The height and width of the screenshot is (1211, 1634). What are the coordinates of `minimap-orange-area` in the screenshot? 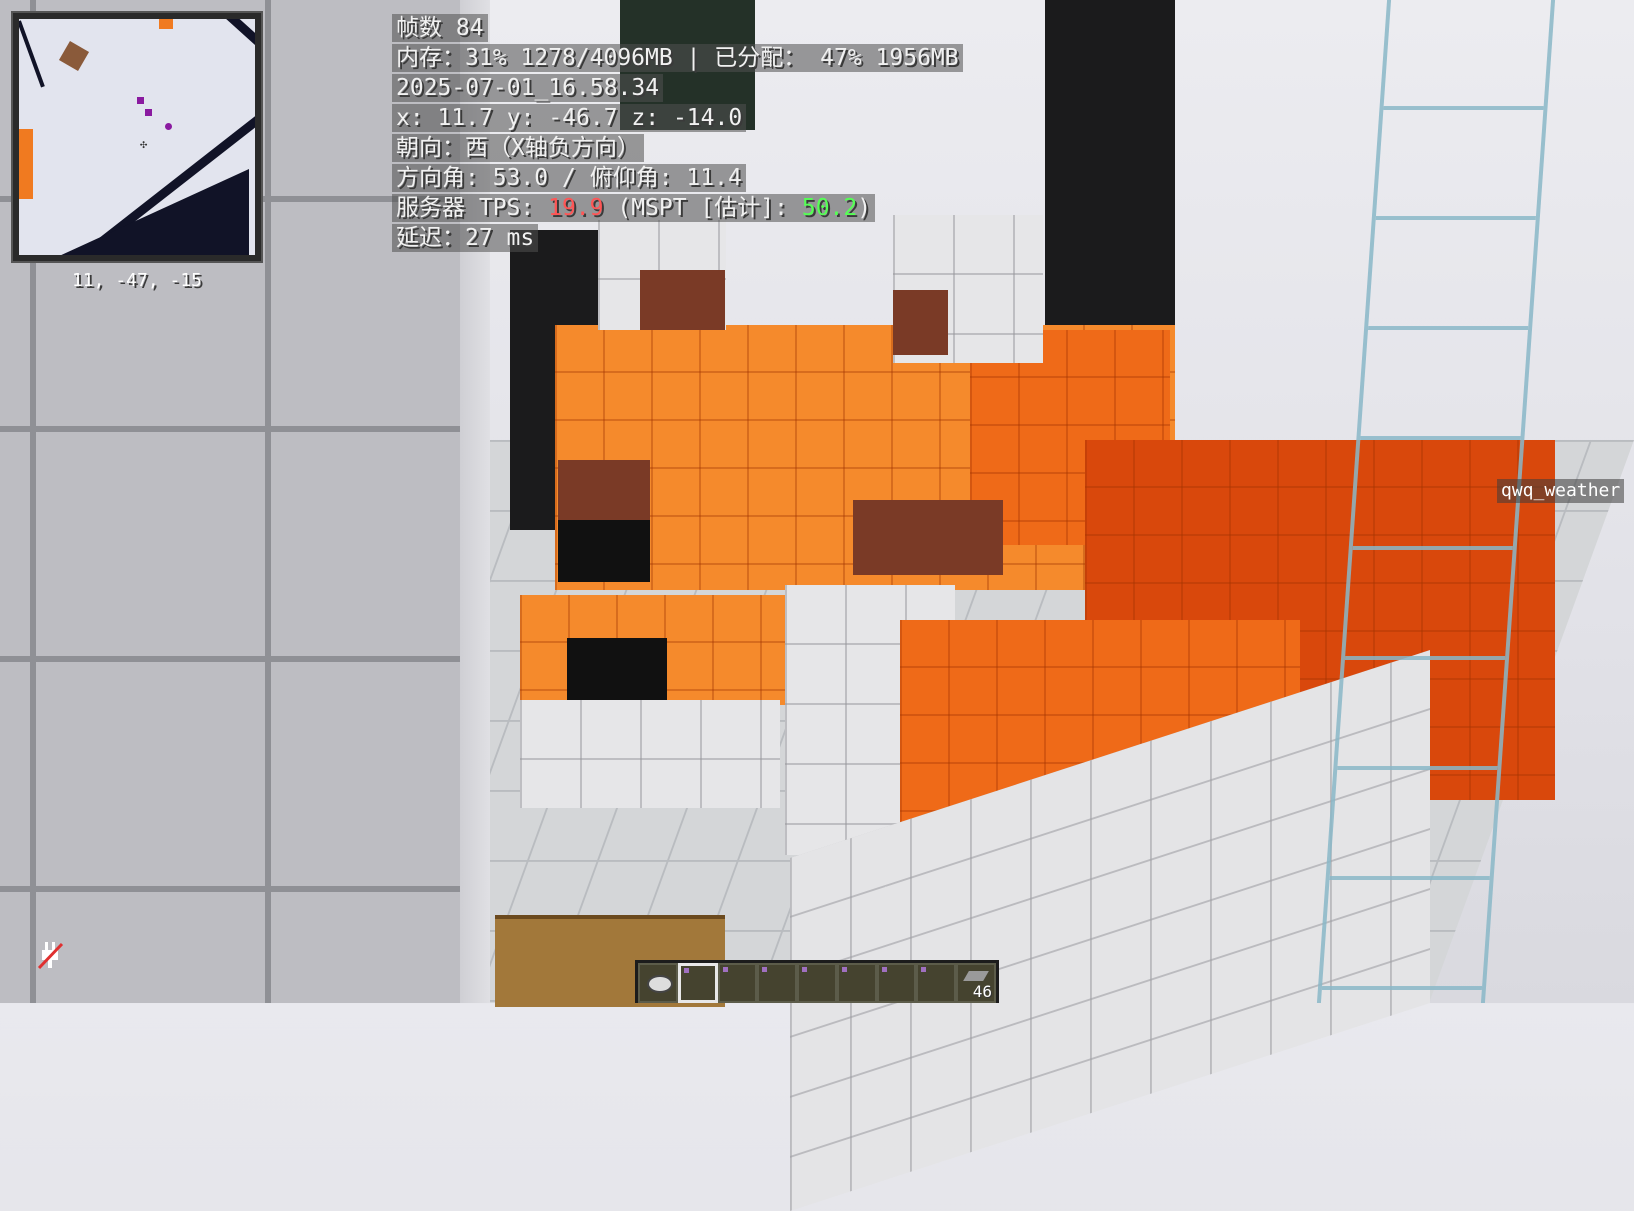 It's located at (26, 164).